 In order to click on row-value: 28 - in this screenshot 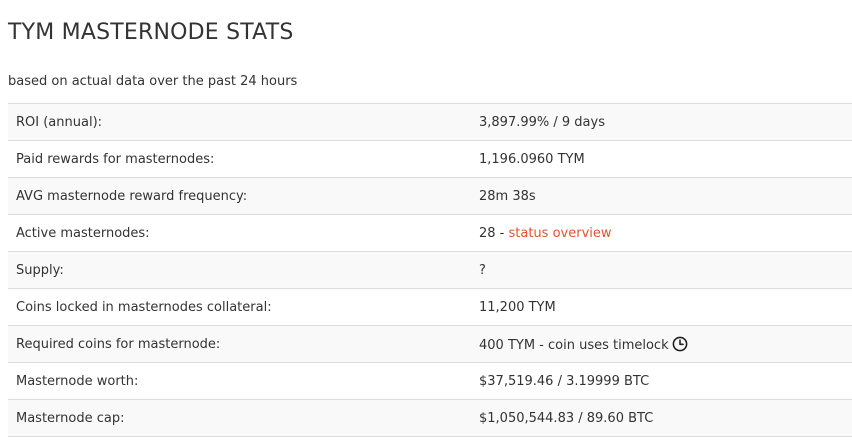, I will do `click(494, 233)`.